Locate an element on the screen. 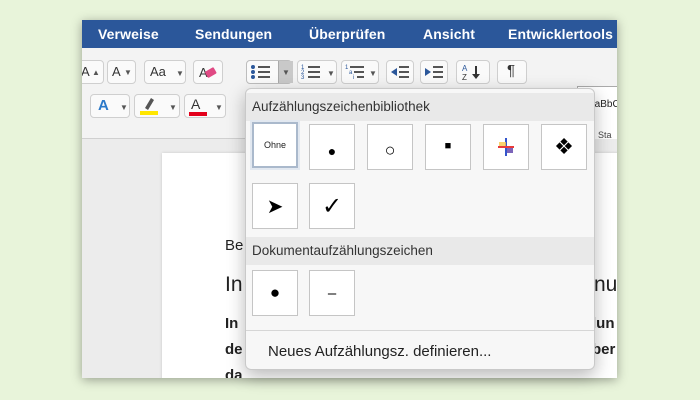 This screenshot has height=400, width=700. multilevel-list-button: 1 a i ▼ is located at coordinates (360, 72).